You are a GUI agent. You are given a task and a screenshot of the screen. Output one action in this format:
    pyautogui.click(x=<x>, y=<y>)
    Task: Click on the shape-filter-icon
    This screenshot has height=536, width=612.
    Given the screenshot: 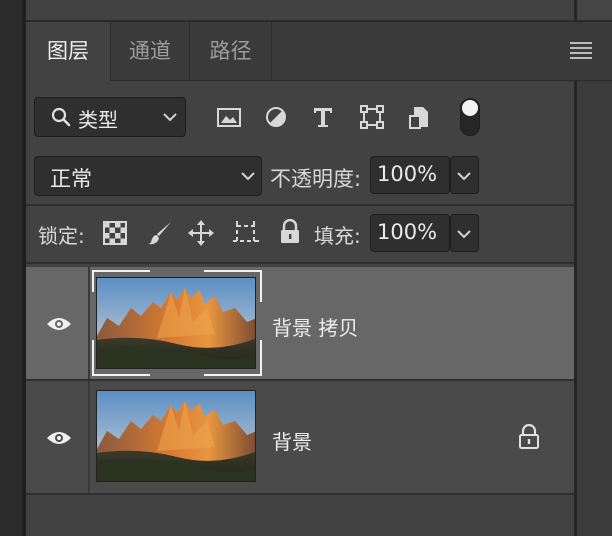 What is the action you would take?
    pyautogui.click(x=372, y=117)
    